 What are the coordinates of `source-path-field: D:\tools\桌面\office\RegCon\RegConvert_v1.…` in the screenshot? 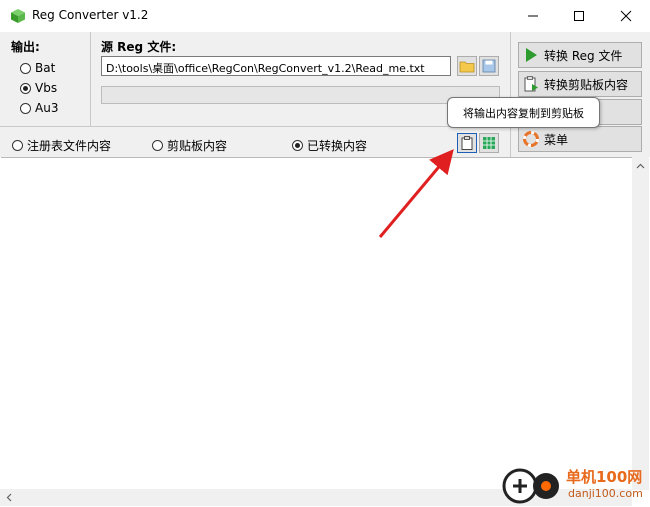 It's located at (276, 66).